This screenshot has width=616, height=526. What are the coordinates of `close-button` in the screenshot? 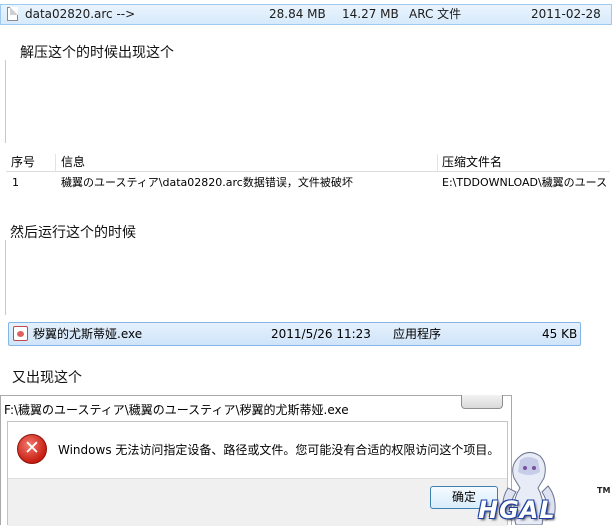 It's located at (482, 402).